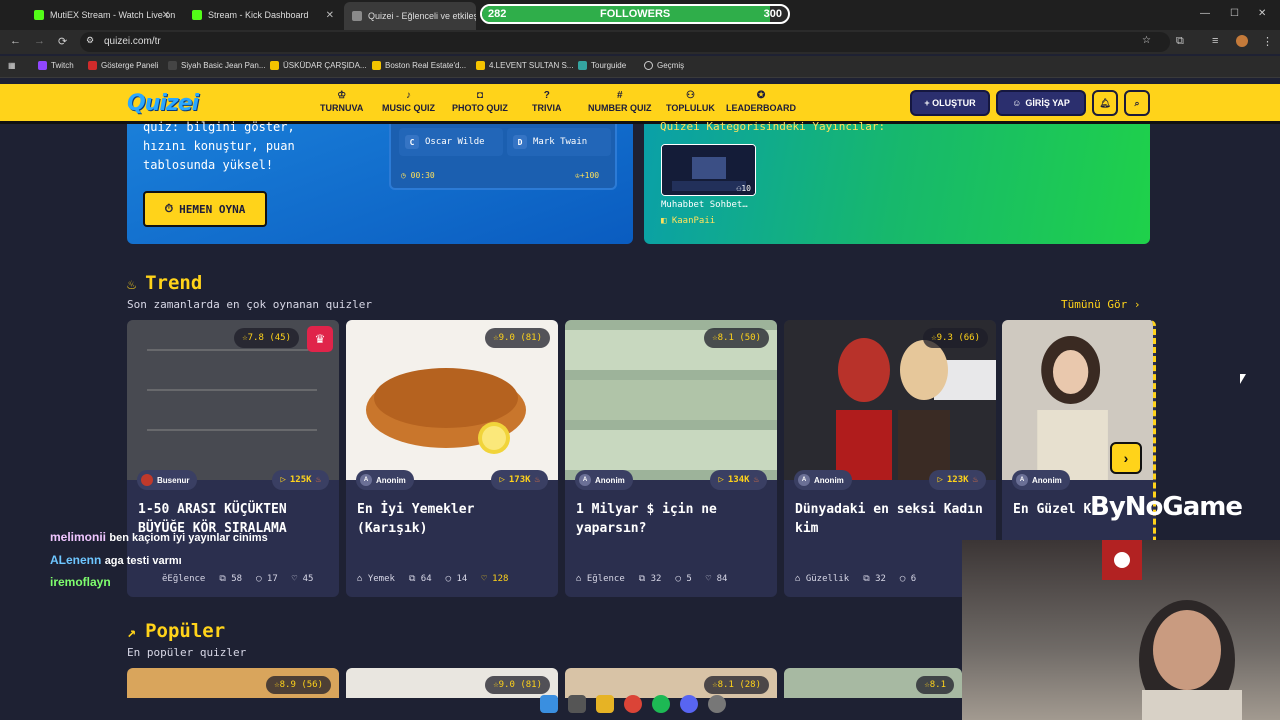  I want to click on category: ĕEğlence, so click(184, 579).